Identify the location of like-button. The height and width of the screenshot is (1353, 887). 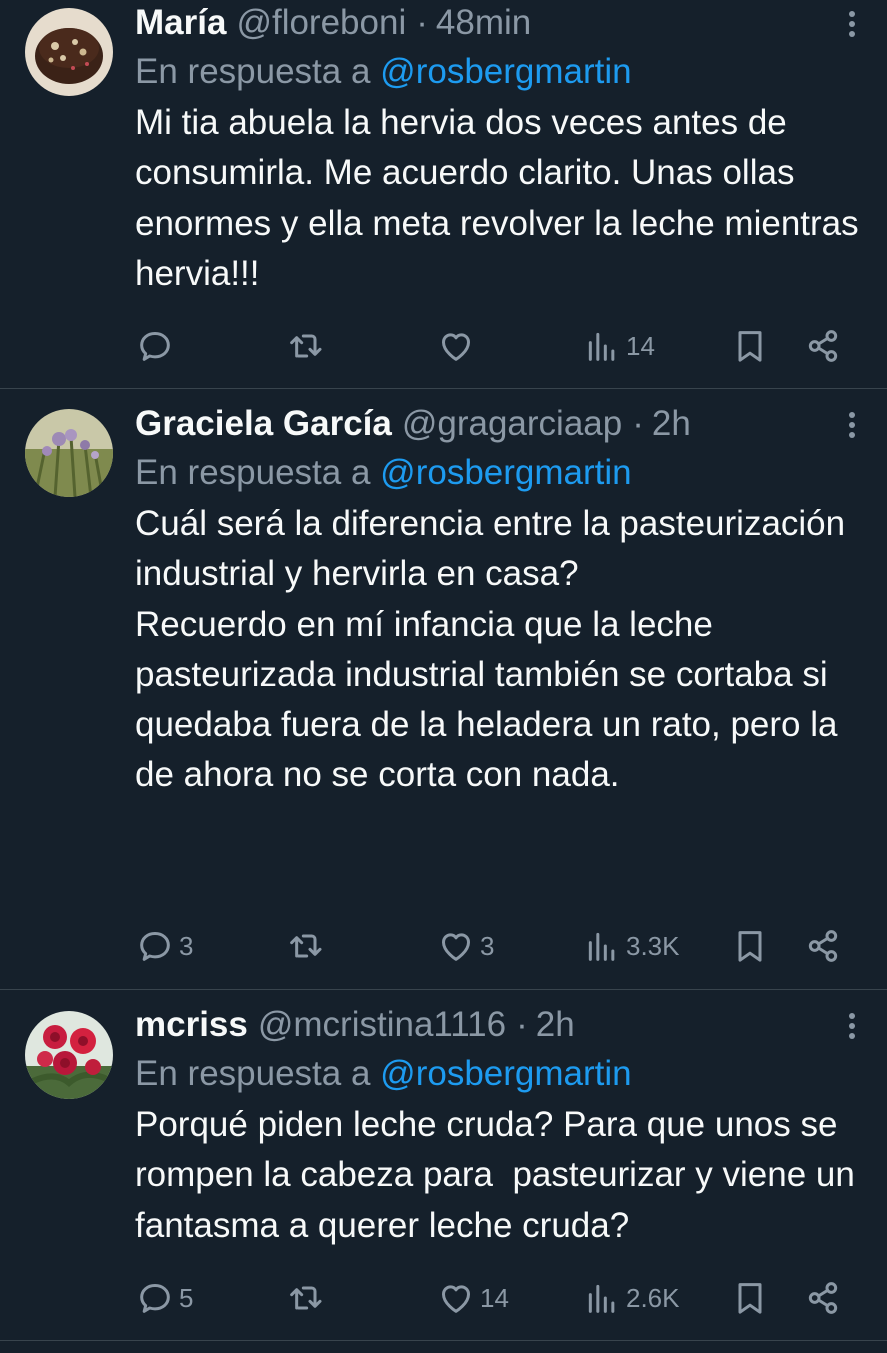
(458, 346).